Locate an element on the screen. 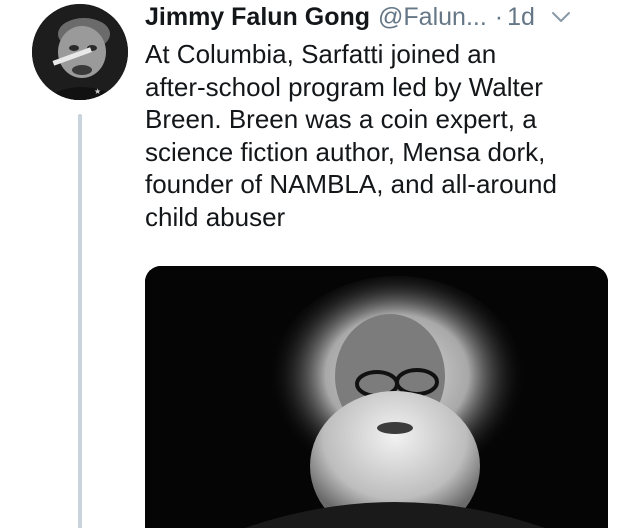 The image size is (640, 528). tweet-header: Jimmy Falun Gong @Falun... · 1d is located at coordinates (359, 17).